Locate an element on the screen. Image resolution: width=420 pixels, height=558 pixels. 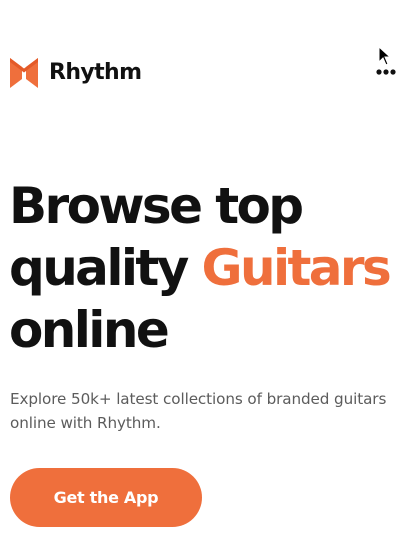
hero-title-line-1: Browse top is located at coordinates (156, 206).